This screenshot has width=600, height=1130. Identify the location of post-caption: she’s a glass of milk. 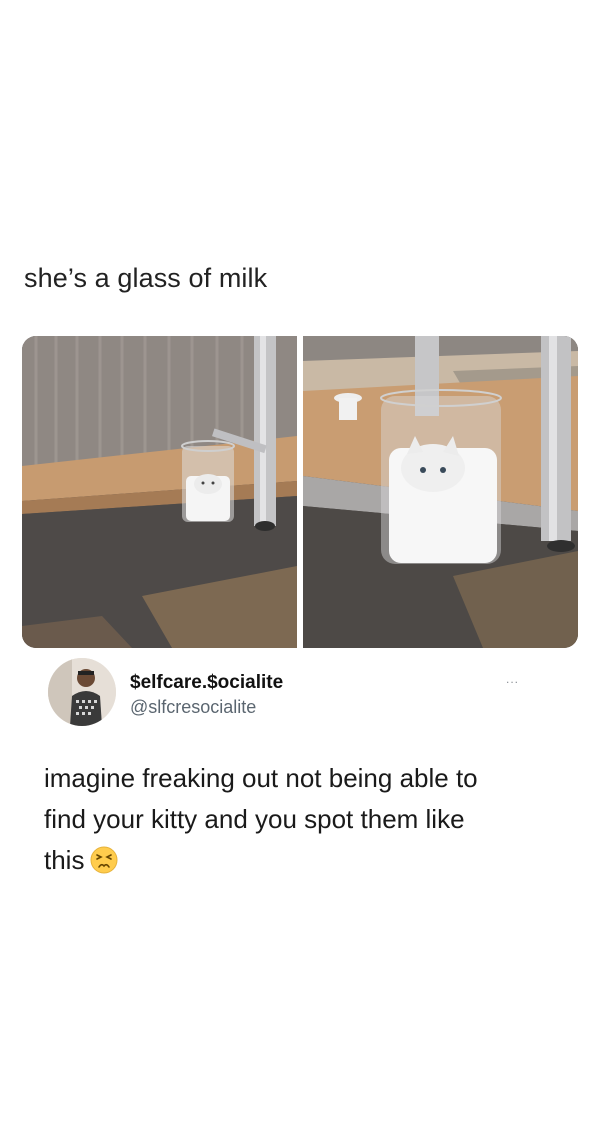
(146, 278).